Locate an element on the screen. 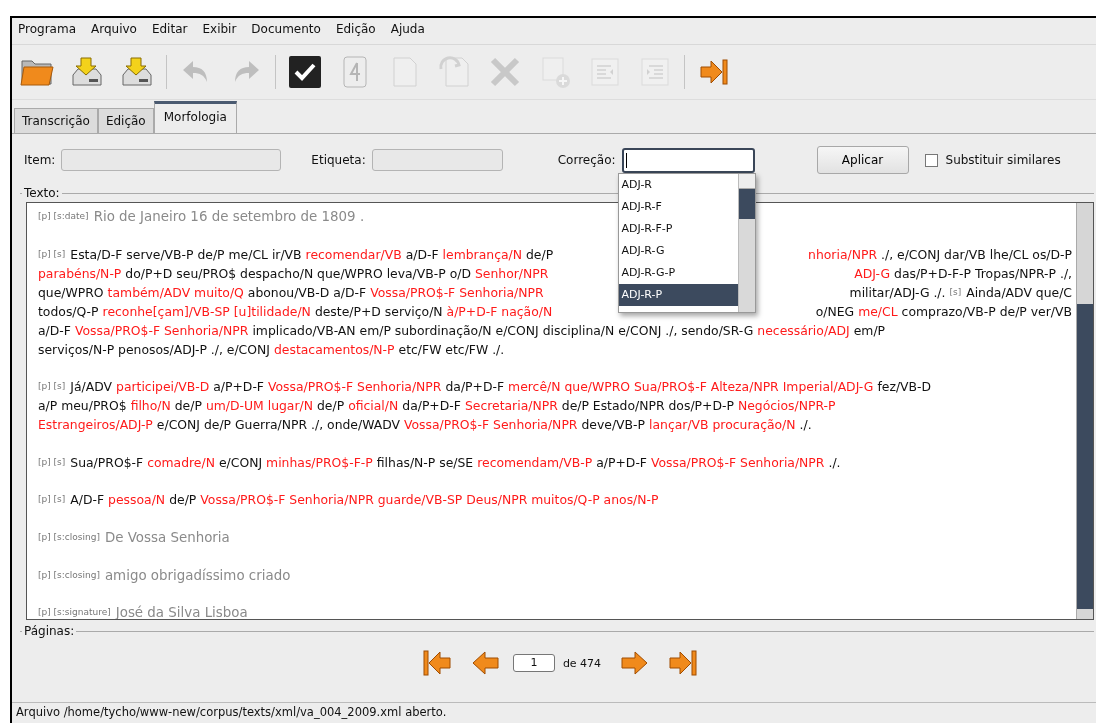  annotated-text: que/WPRO is located at coordinates (71, 292).